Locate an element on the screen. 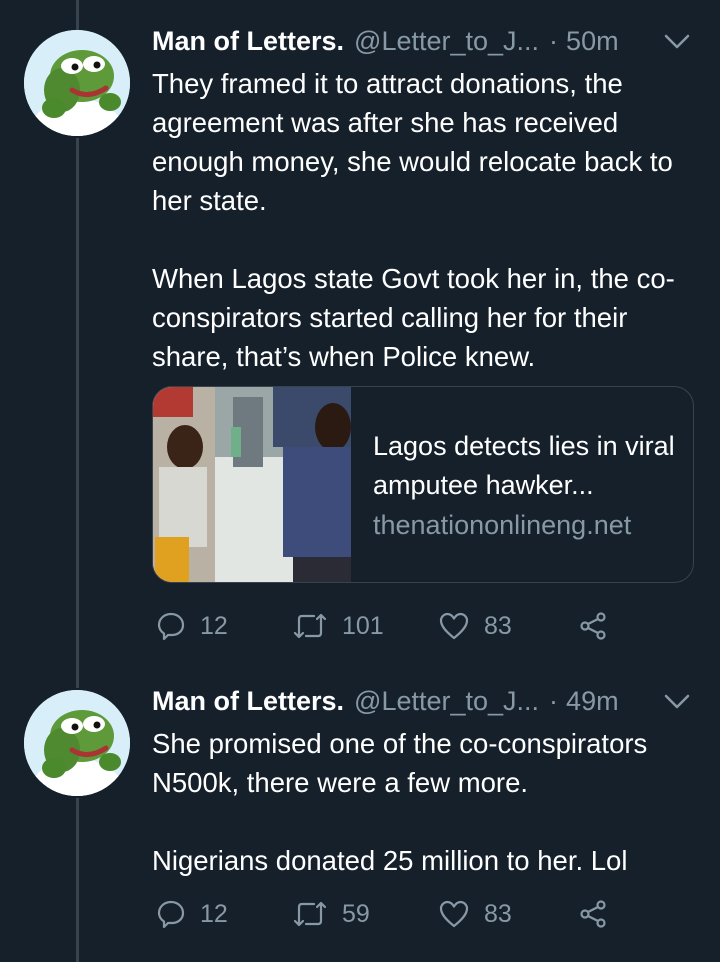  card-domain: thenationonlineng.net is located at coordinates (502, 525).